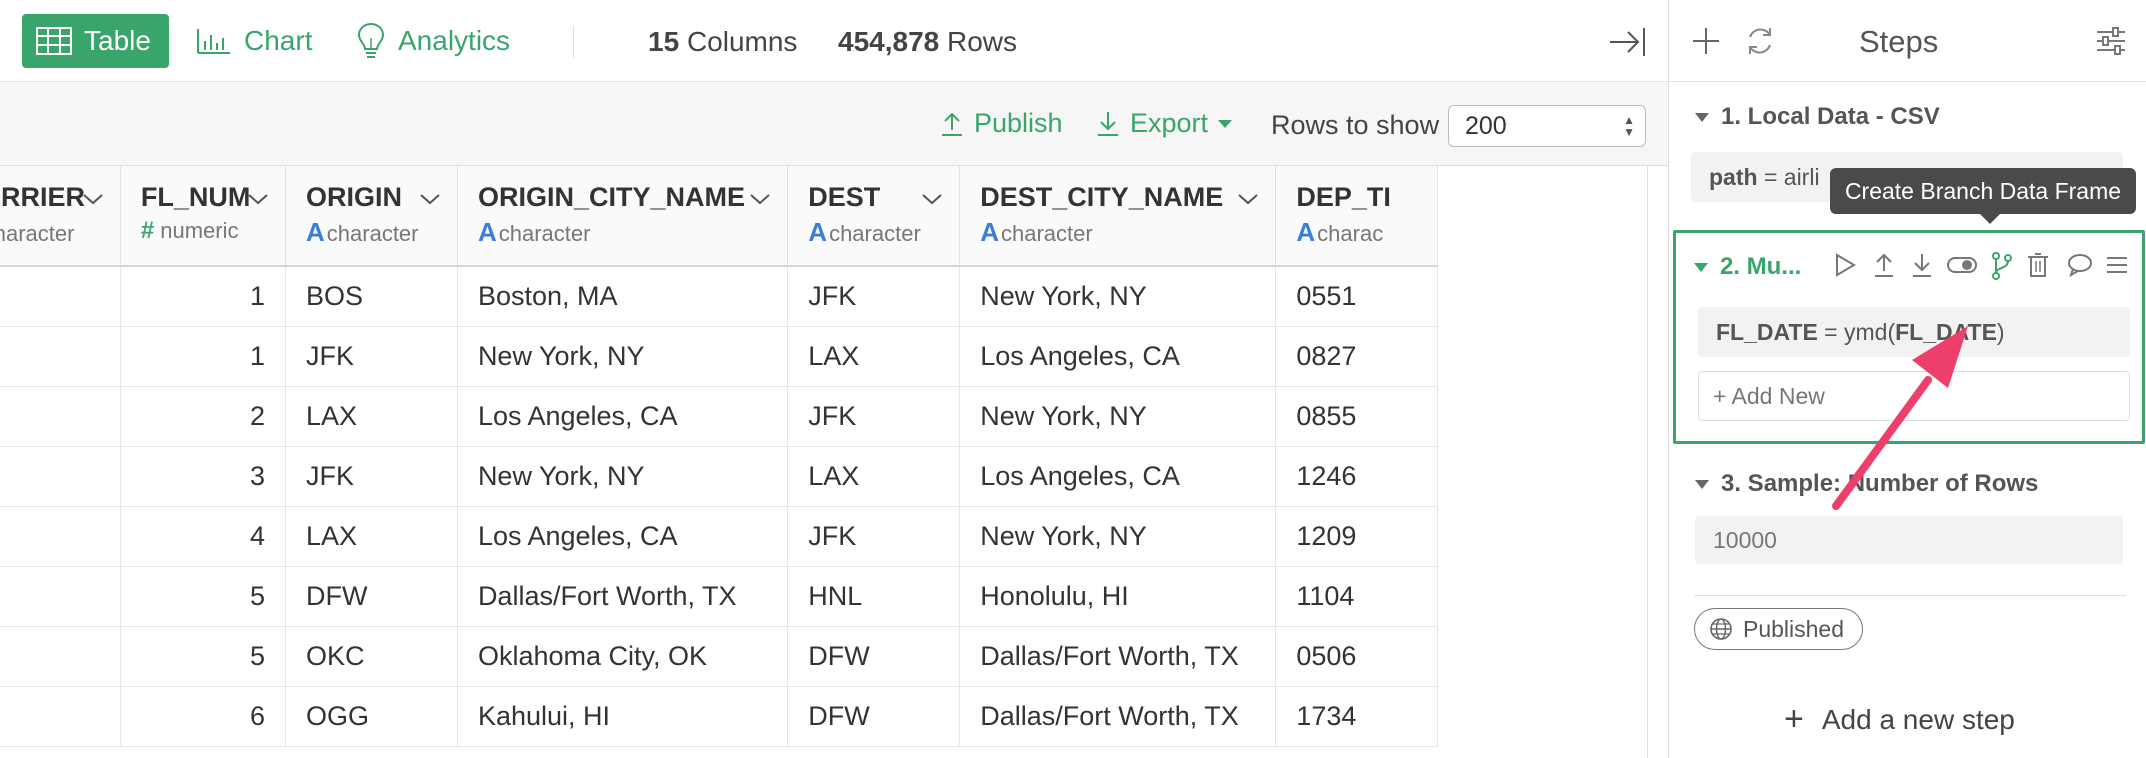  Describe the element at coordinates (1118, 596) in the screenshot. I see `table-cell: Honolulu, HI` at that location.